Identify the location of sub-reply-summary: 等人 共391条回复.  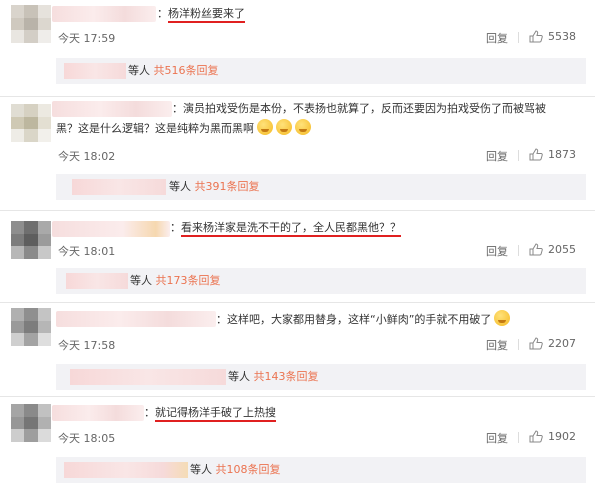
(214, 187).